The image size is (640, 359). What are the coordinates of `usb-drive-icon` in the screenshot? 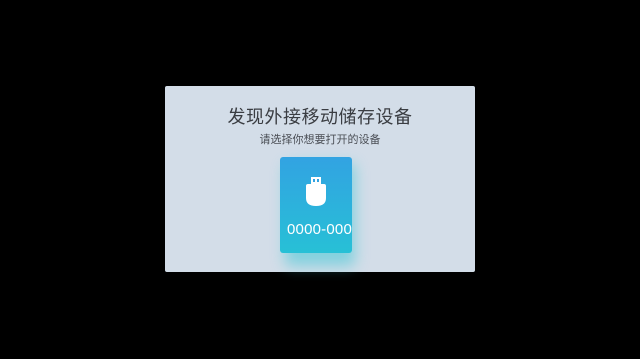 It's located at (316, 191).